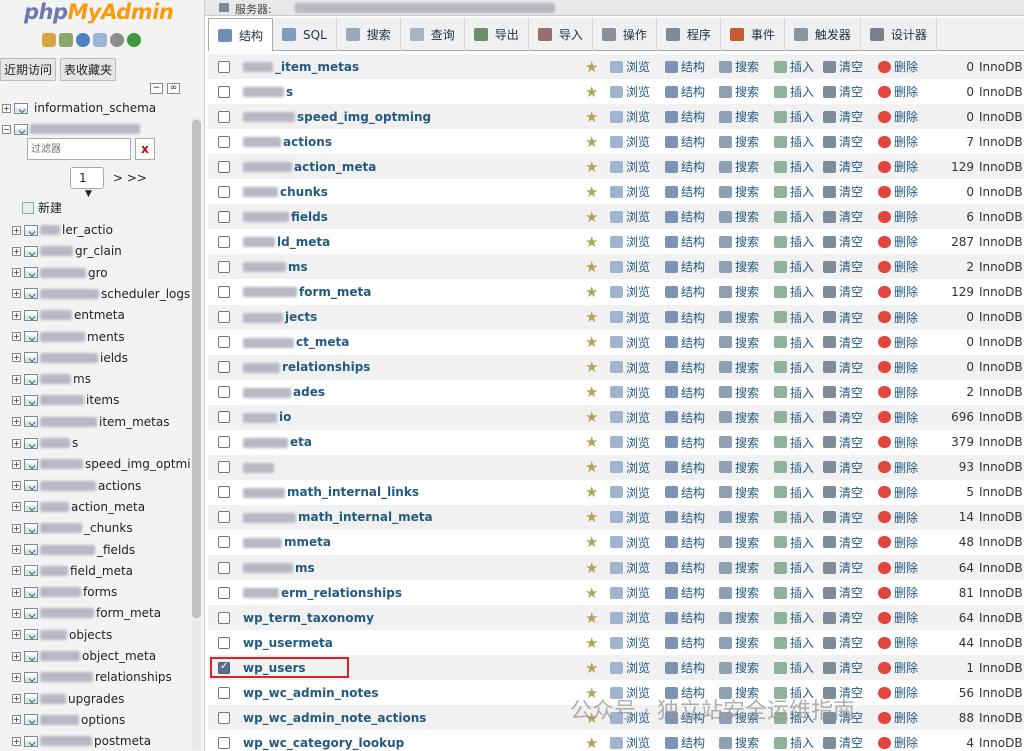  What do you see at coordinates (92, 677) in the screenshot?
I see `nav-table-item: + relationships` at bounding box center [92, 677].